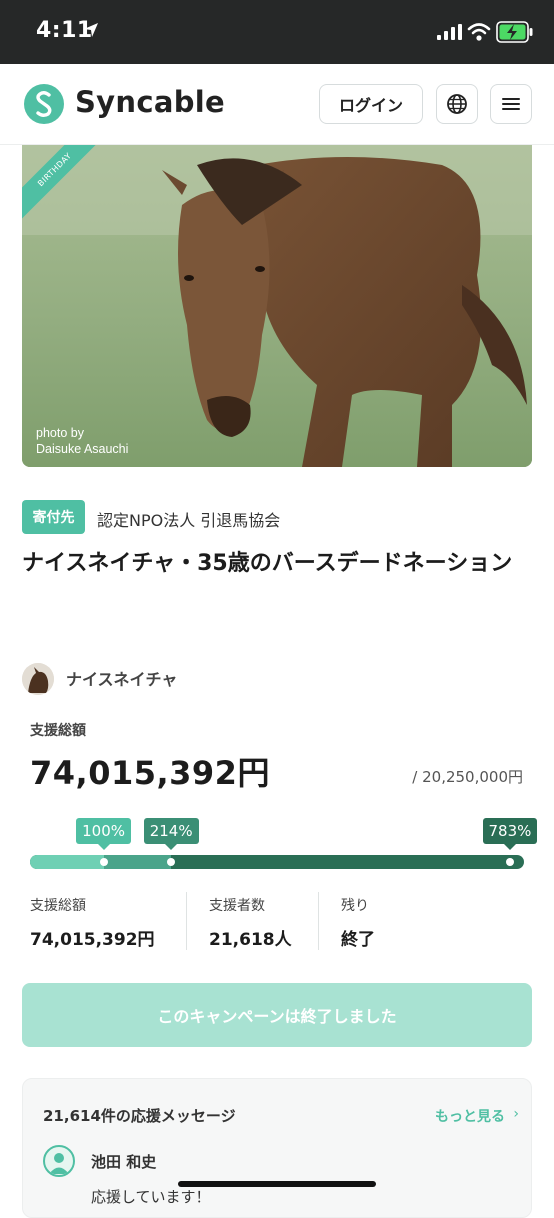  I want to click on total-amount: 74,015,392円, so click(150, 773).